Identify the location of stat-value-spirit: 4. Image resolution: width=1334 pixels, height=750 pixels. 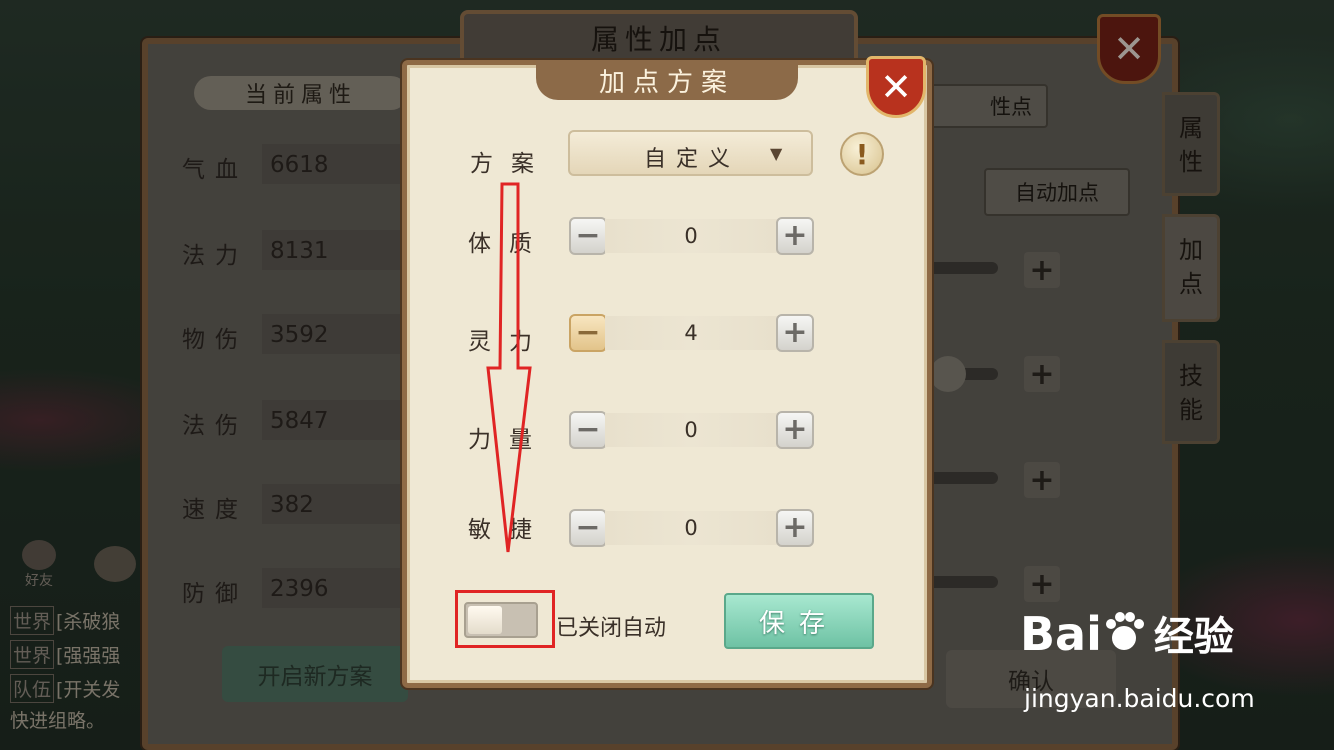
(691, 333).